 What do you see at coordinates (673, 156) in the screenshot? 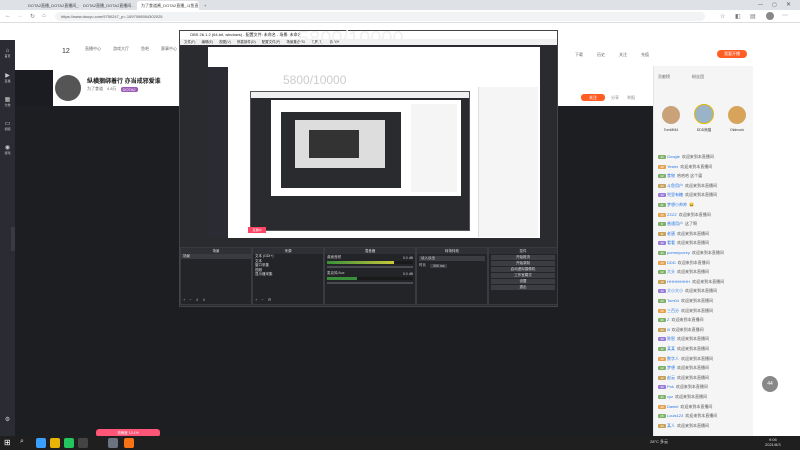
I see `chat-username: Google` at bounding box center [673, 156].